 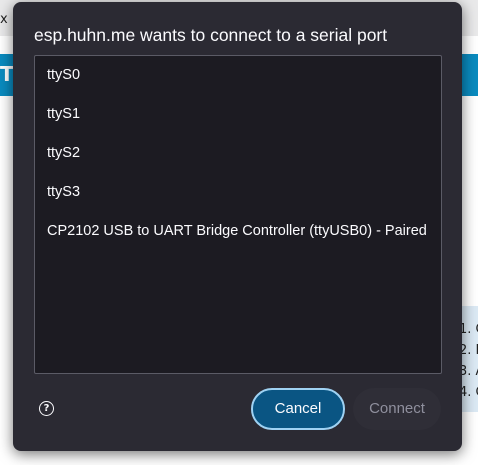 What do you see at coordinates (63, 192) in the screenshot?
I see `port-item-ttyS3: ttyS3` at bounding box center [63, 192].